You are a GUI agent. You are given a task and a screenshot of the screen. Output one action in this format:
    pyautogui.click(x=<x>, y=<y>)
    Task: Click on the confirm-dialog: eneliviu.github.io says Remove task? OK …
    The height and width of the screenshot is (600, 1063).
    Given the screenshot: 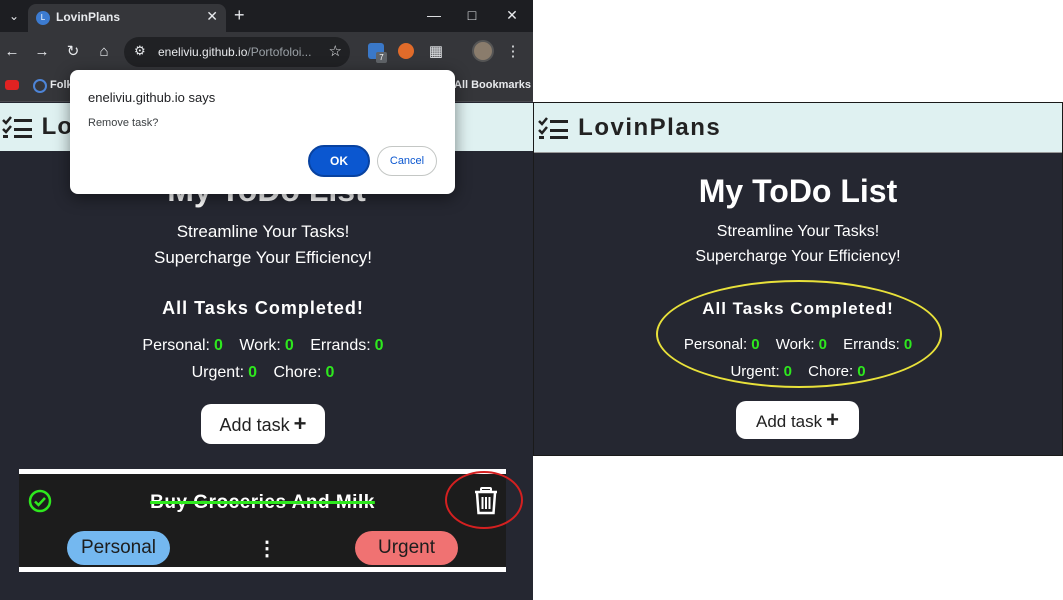 What is the action you would take?
    pyautogui.click(x=262, y=132)
    